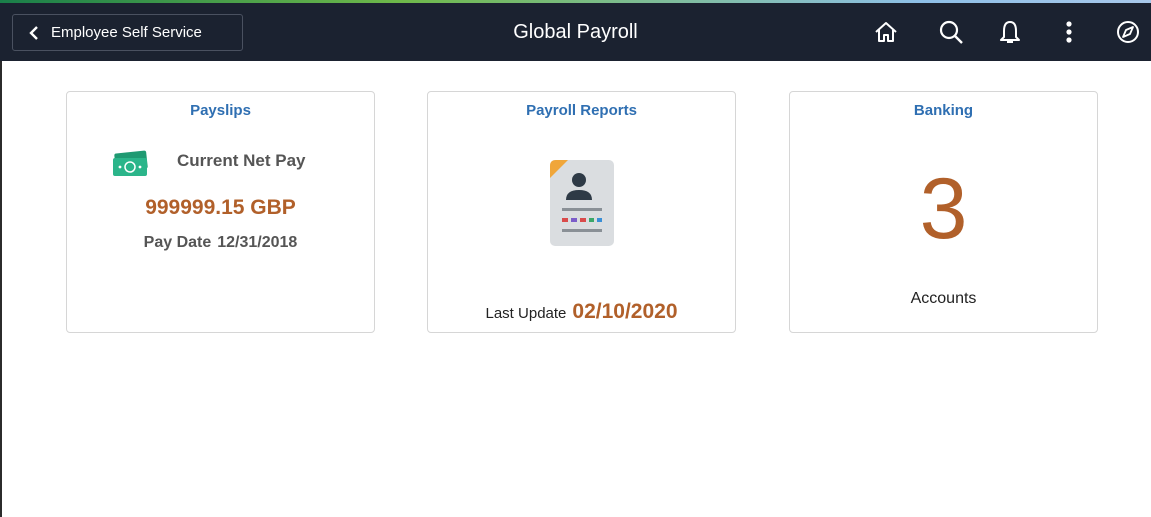 The image size is (1151, 517). What do you see at coordinates (33, 32) in the screenshot?
I see `chevron-left-icon` at bounding box center [33, 32].